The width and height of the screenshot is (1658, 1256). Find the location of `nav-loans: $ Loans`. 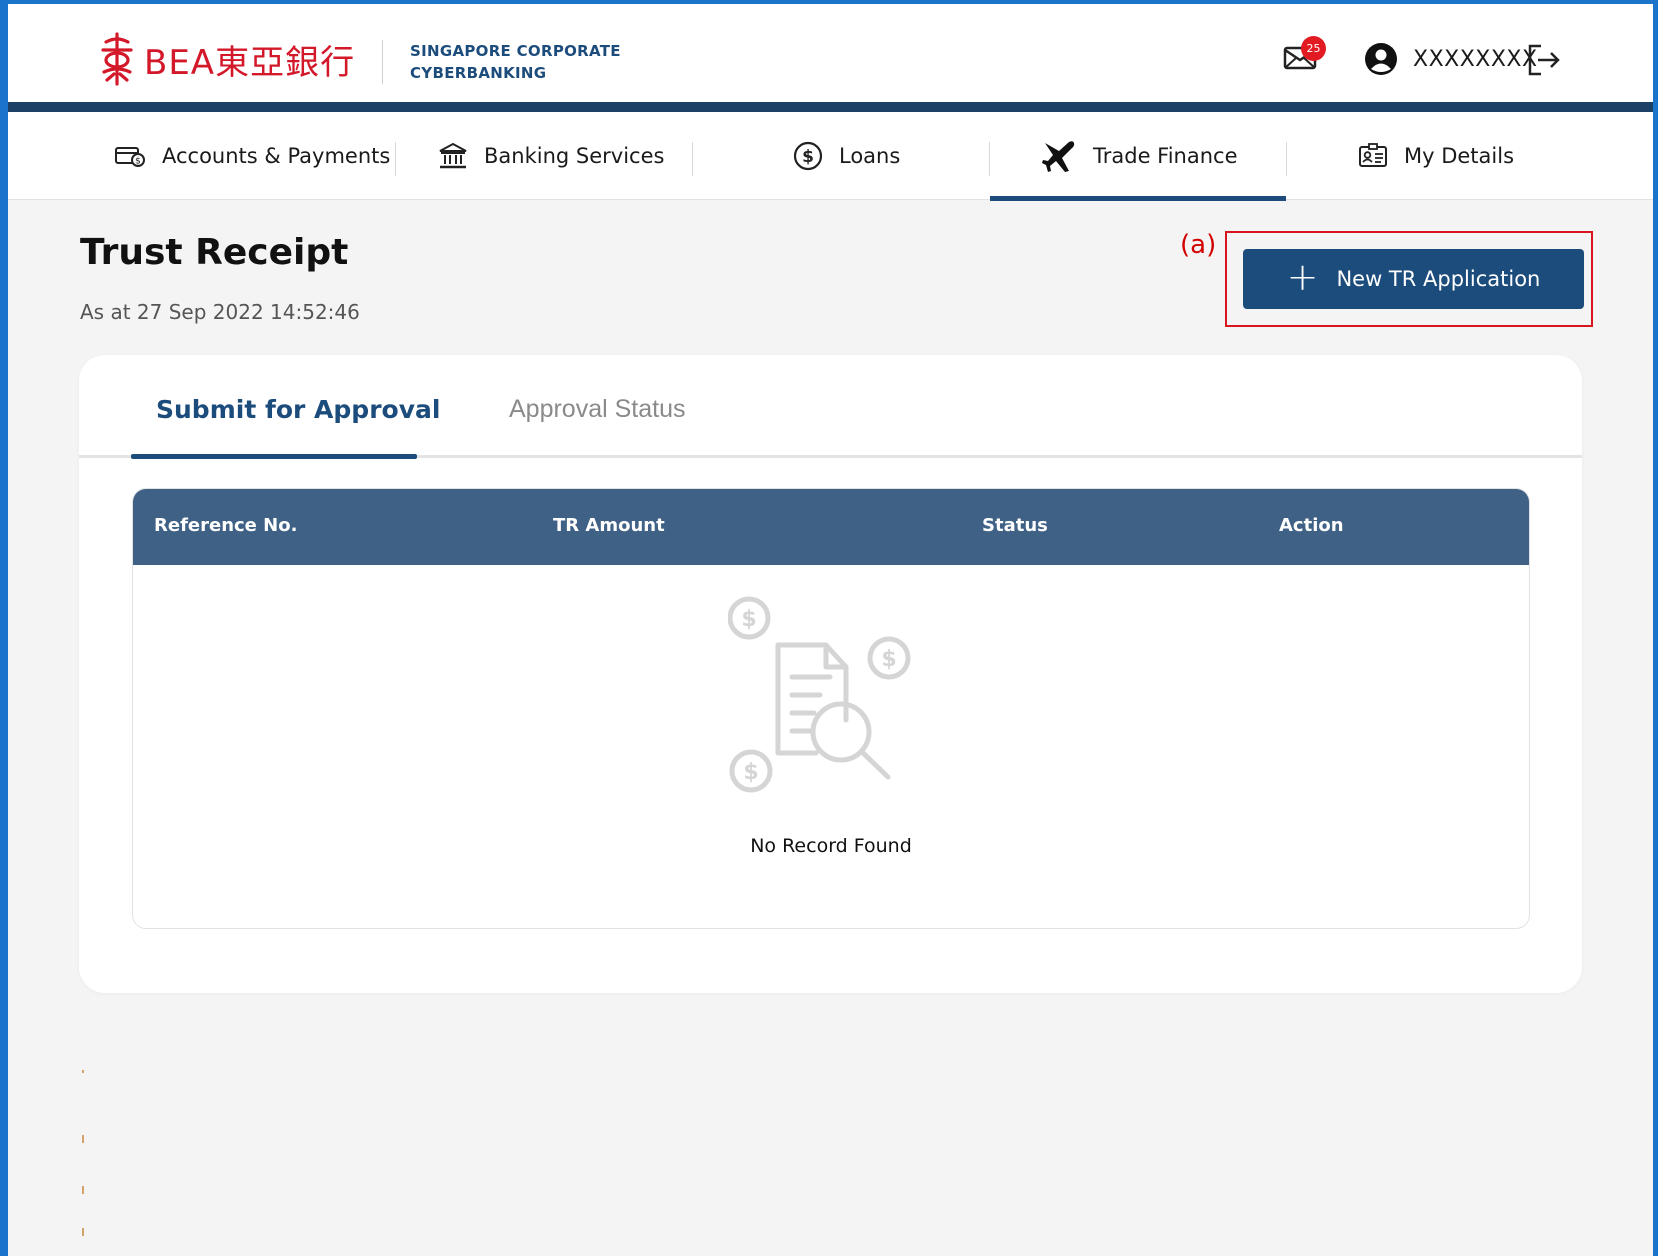

nav-loans: $ Loans is located at coordinates (846, 156).